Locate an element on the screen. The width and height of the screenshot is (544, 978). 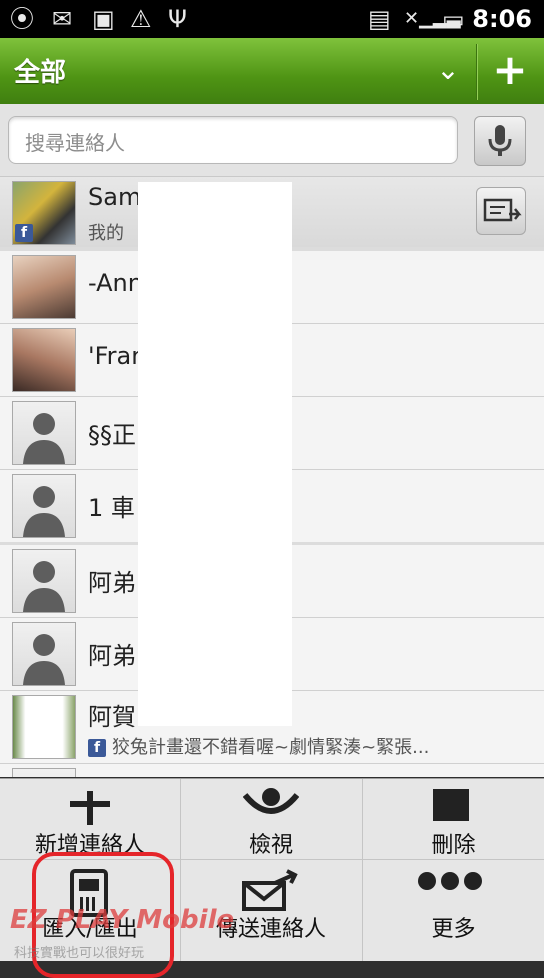
contact-name: 阿賀 is located at coordinates (112, 717).